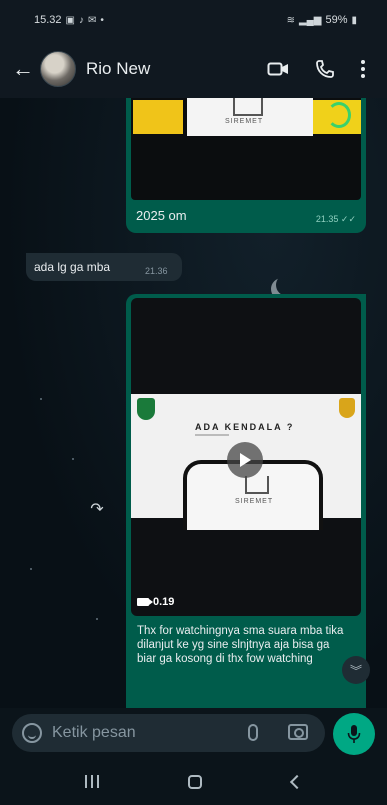 Image resolution: width=387 pixels, height=805 pixels. Describe the element at coordinates (193, 69) in the screenshot. I see `chat-header: ← Rio New` at that location.